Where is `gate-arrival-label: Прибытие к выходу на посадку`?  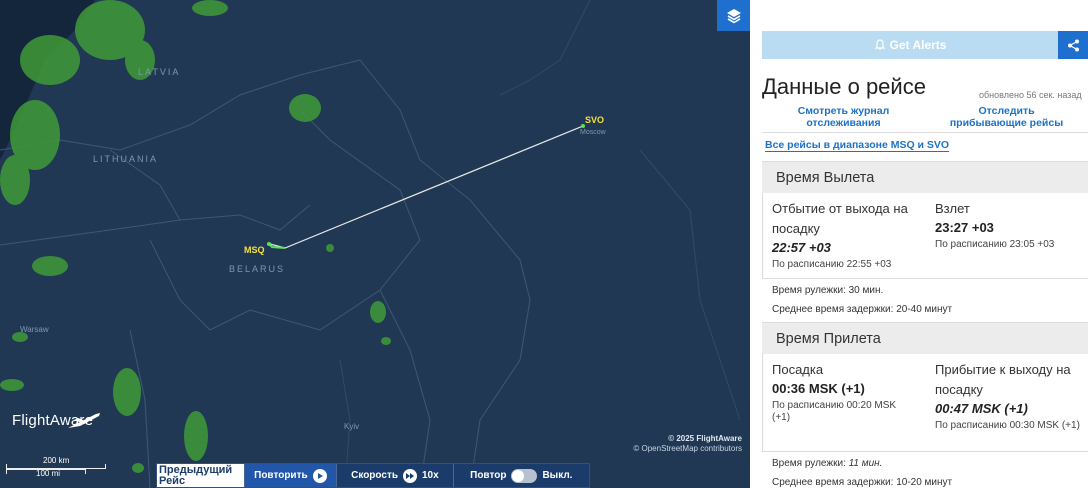
gate-arrival-label: Прибытие к выходу на посадку is located at coordinates (1003, 379).